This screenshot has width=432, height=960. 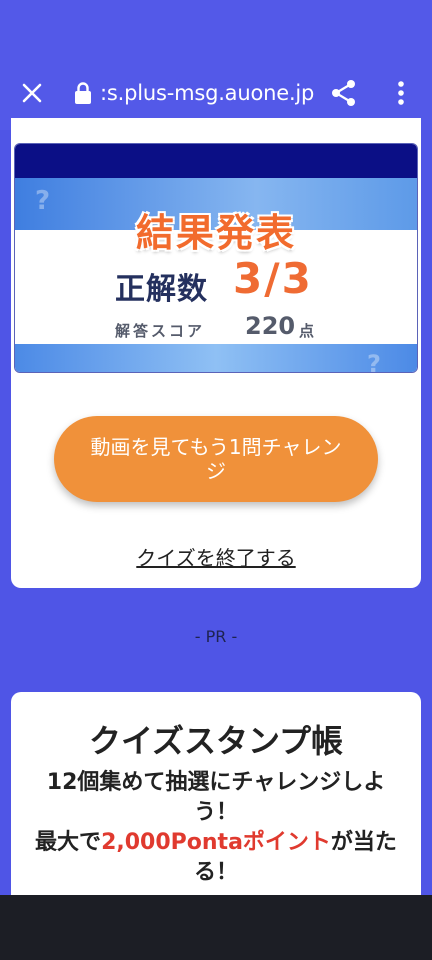 I want to click on score-row: 正解数 3/3, so click(x=216, y=280).